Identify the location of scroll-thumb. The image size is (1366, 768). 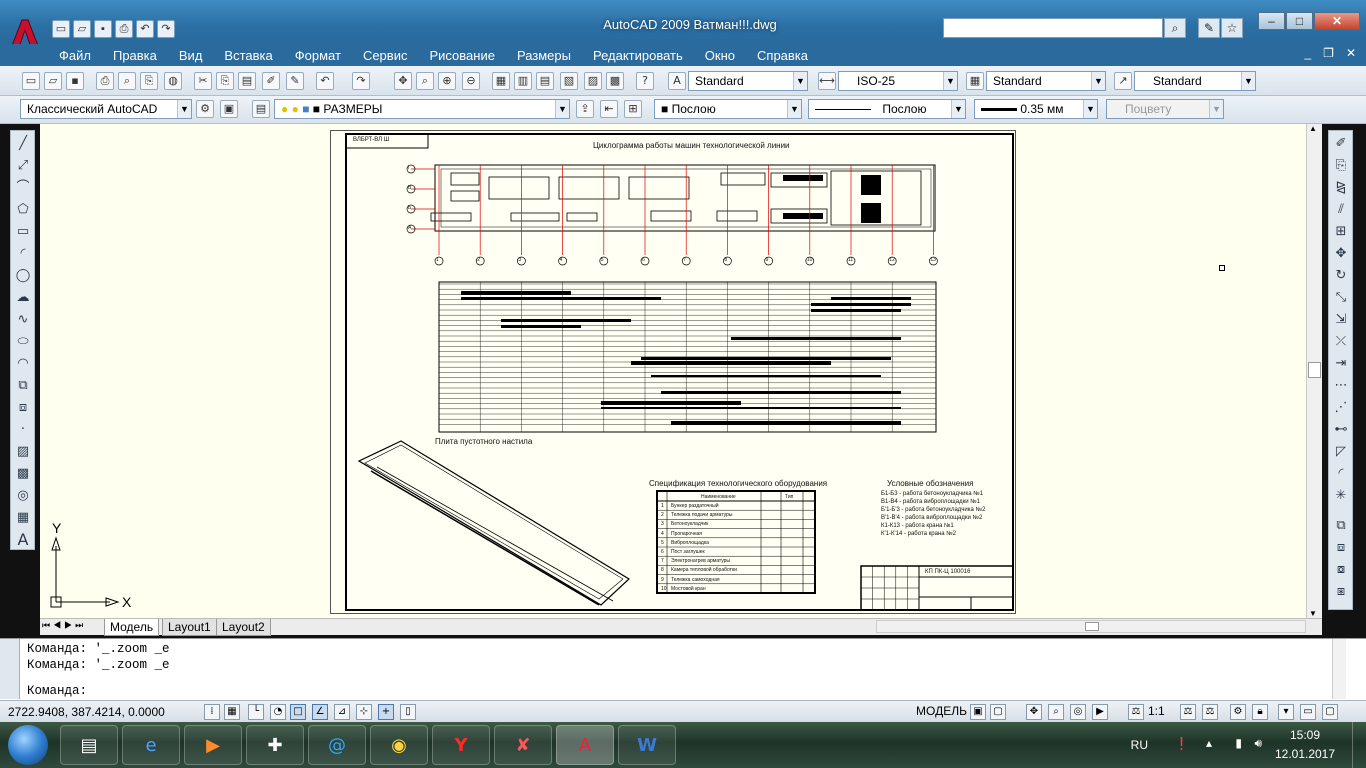
(1314, 370).